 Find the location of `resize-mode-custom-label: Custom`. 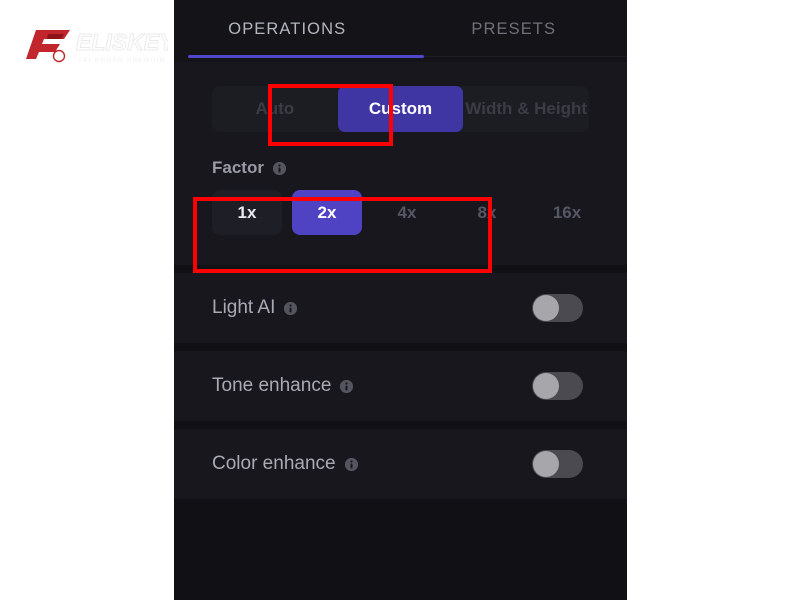

resize-mode-custom-label: Custom is located at coordinates (400, 108).